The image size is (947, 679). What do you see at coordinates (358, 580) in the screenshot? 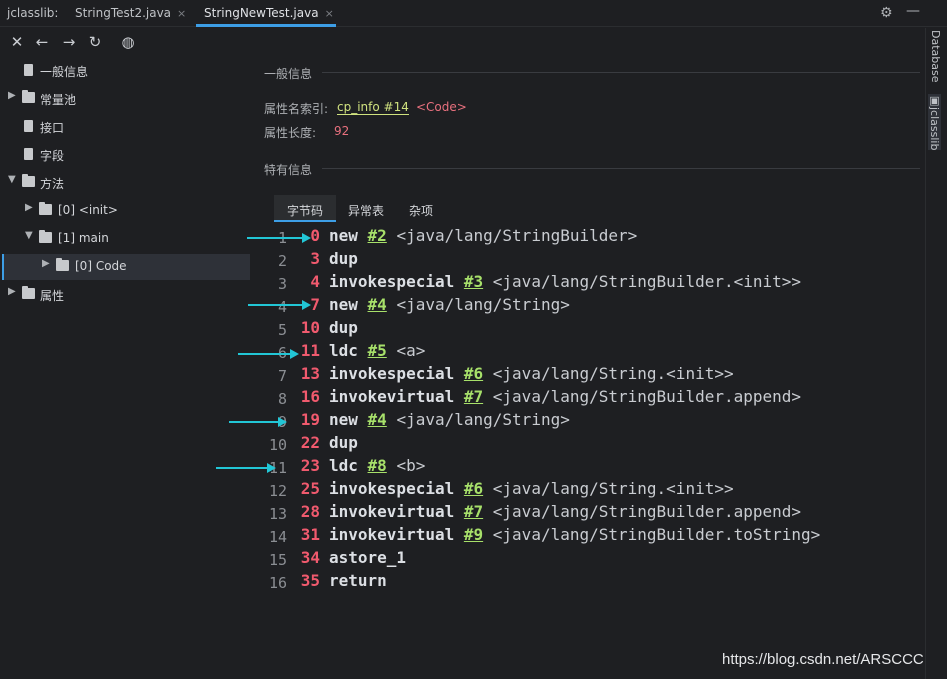
I see `bytecode-instruction: return` at bounding box center [358, 580].